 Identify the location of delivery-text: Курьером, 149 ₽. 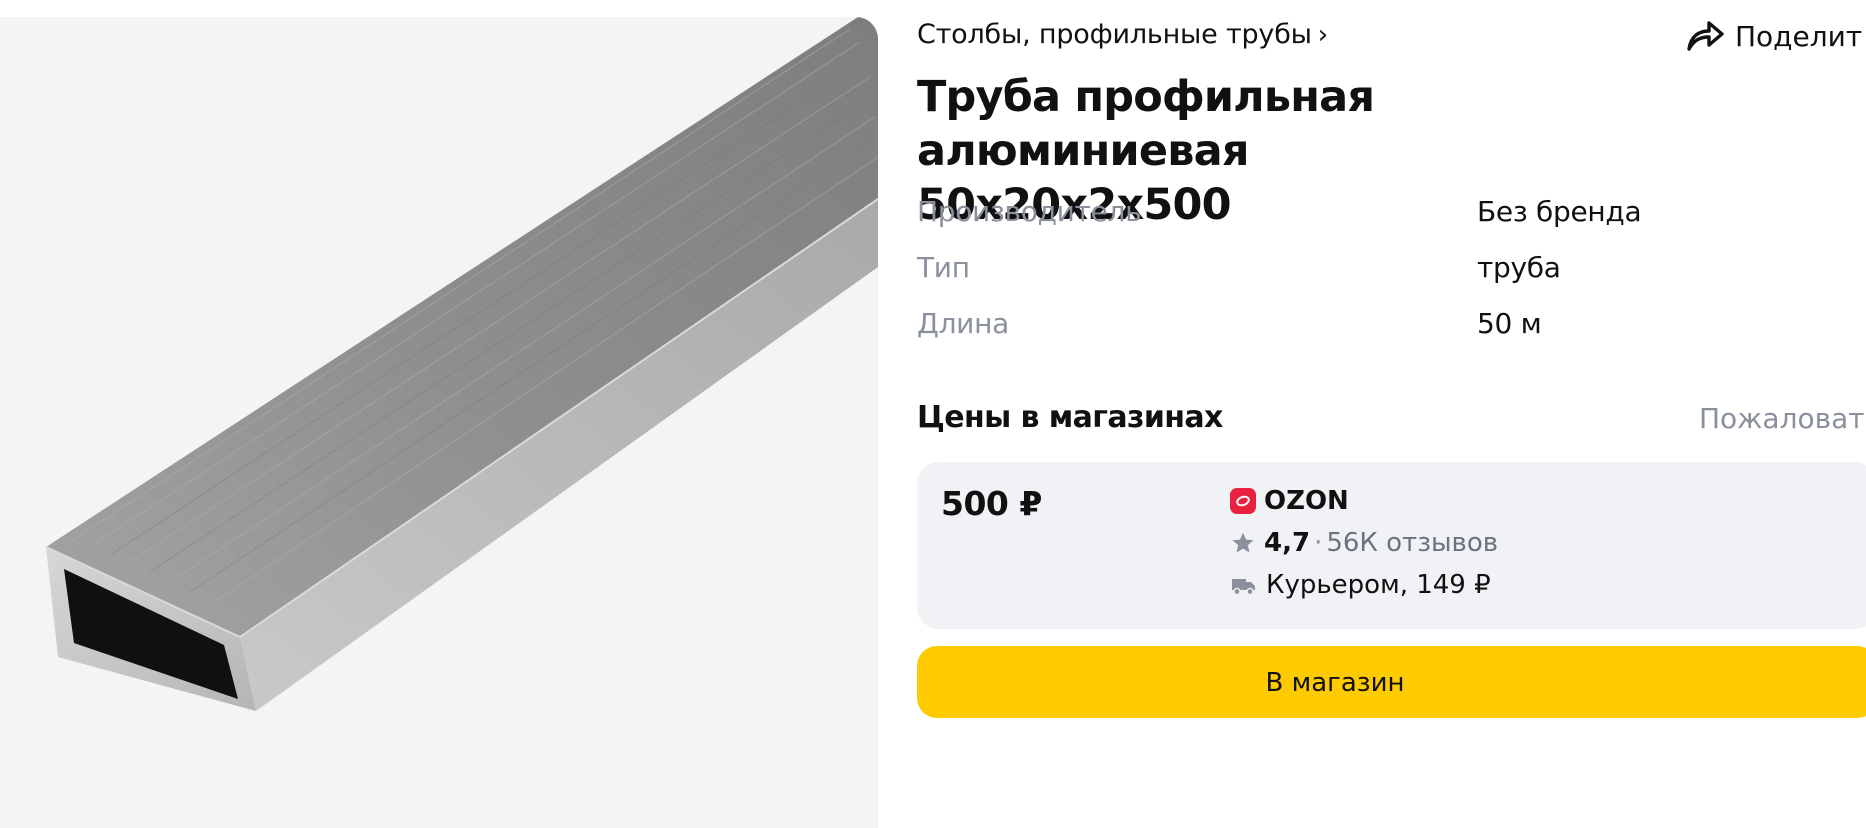
(1378, 585).